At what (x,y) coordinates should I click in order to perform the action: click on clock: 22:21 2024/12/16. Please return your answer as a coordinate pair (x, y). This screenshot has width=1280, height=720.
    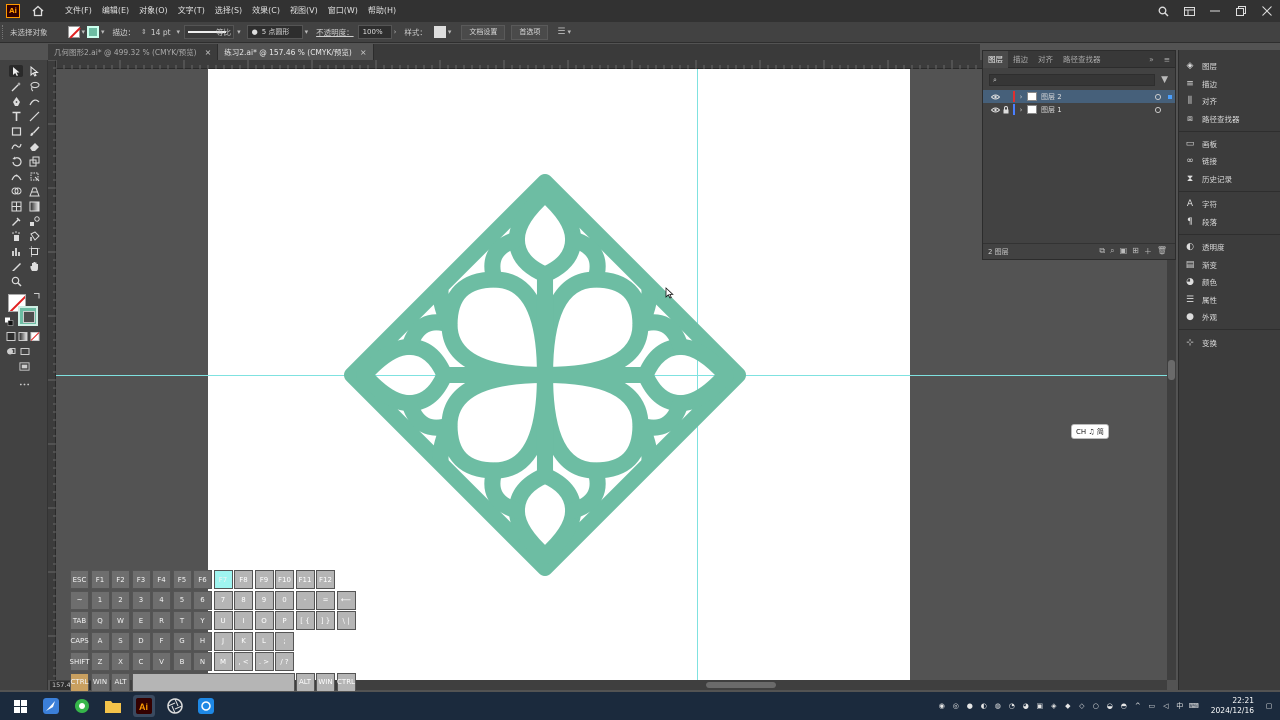
    Looking at the image, I should click on (1232, 706).